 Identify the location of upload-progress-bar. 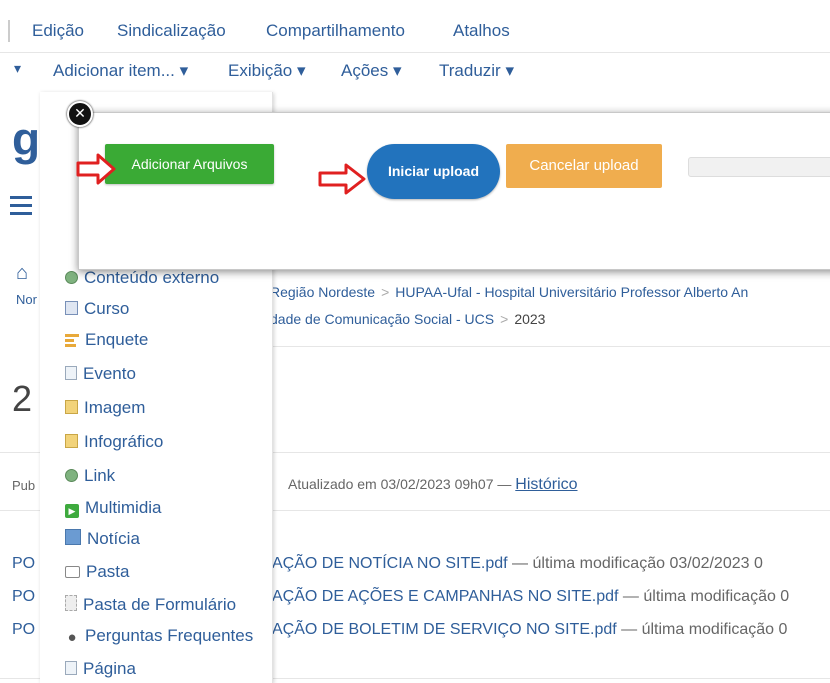
(759, 167).